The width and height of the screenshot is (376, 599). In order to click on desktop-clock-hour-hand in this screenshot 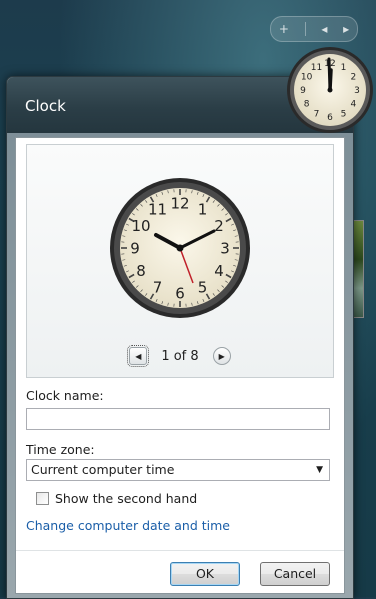, I will do `click(330, 80)`.